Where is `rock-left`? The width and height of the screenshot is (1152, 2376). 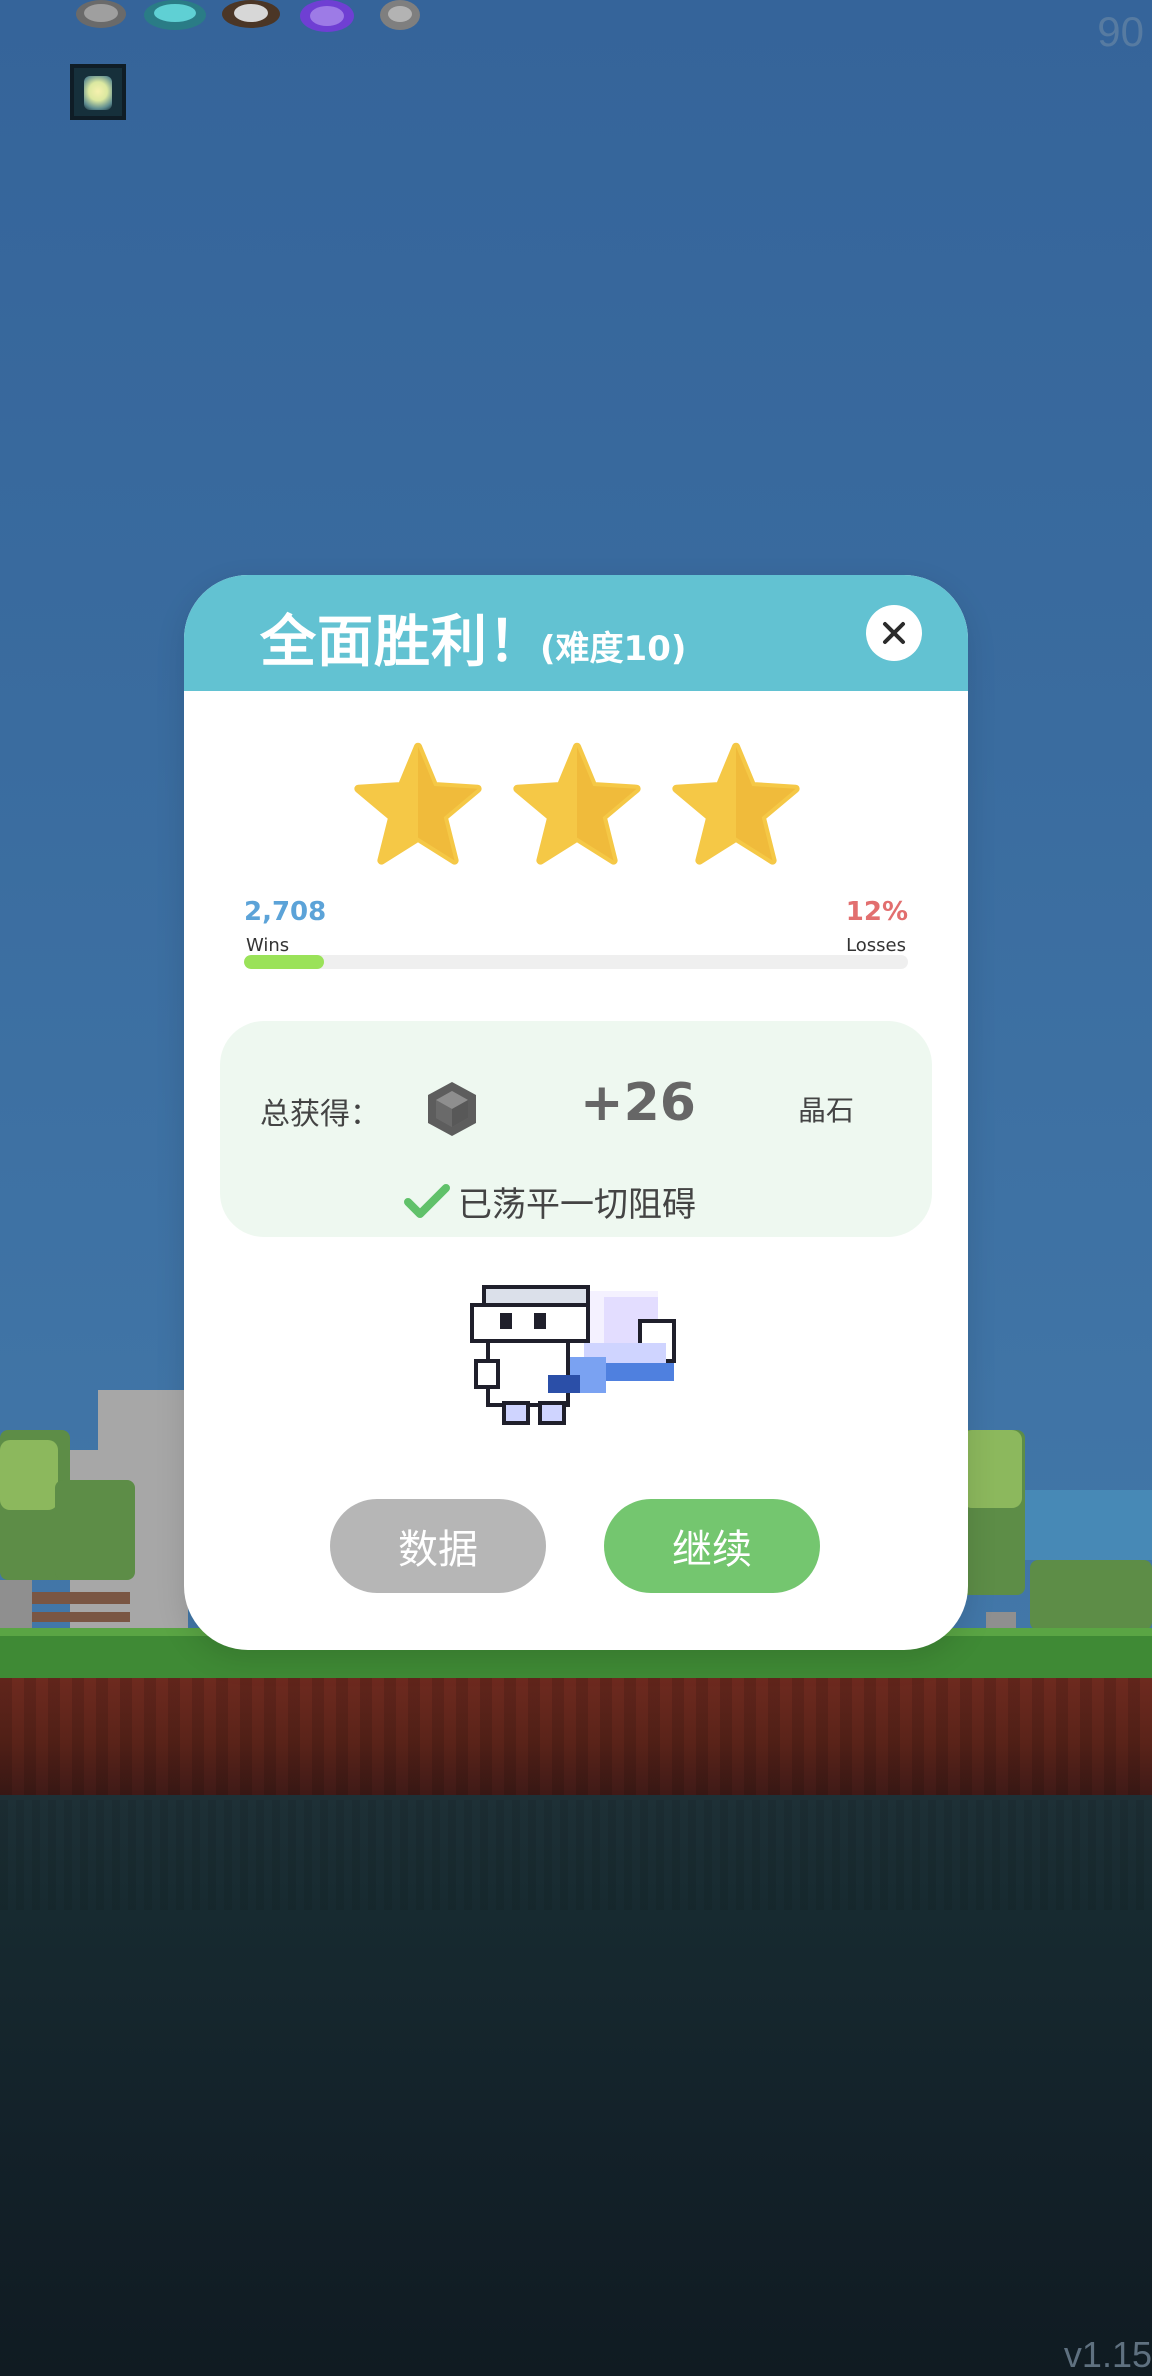 rock-left is located at coordinates (16, 1604).